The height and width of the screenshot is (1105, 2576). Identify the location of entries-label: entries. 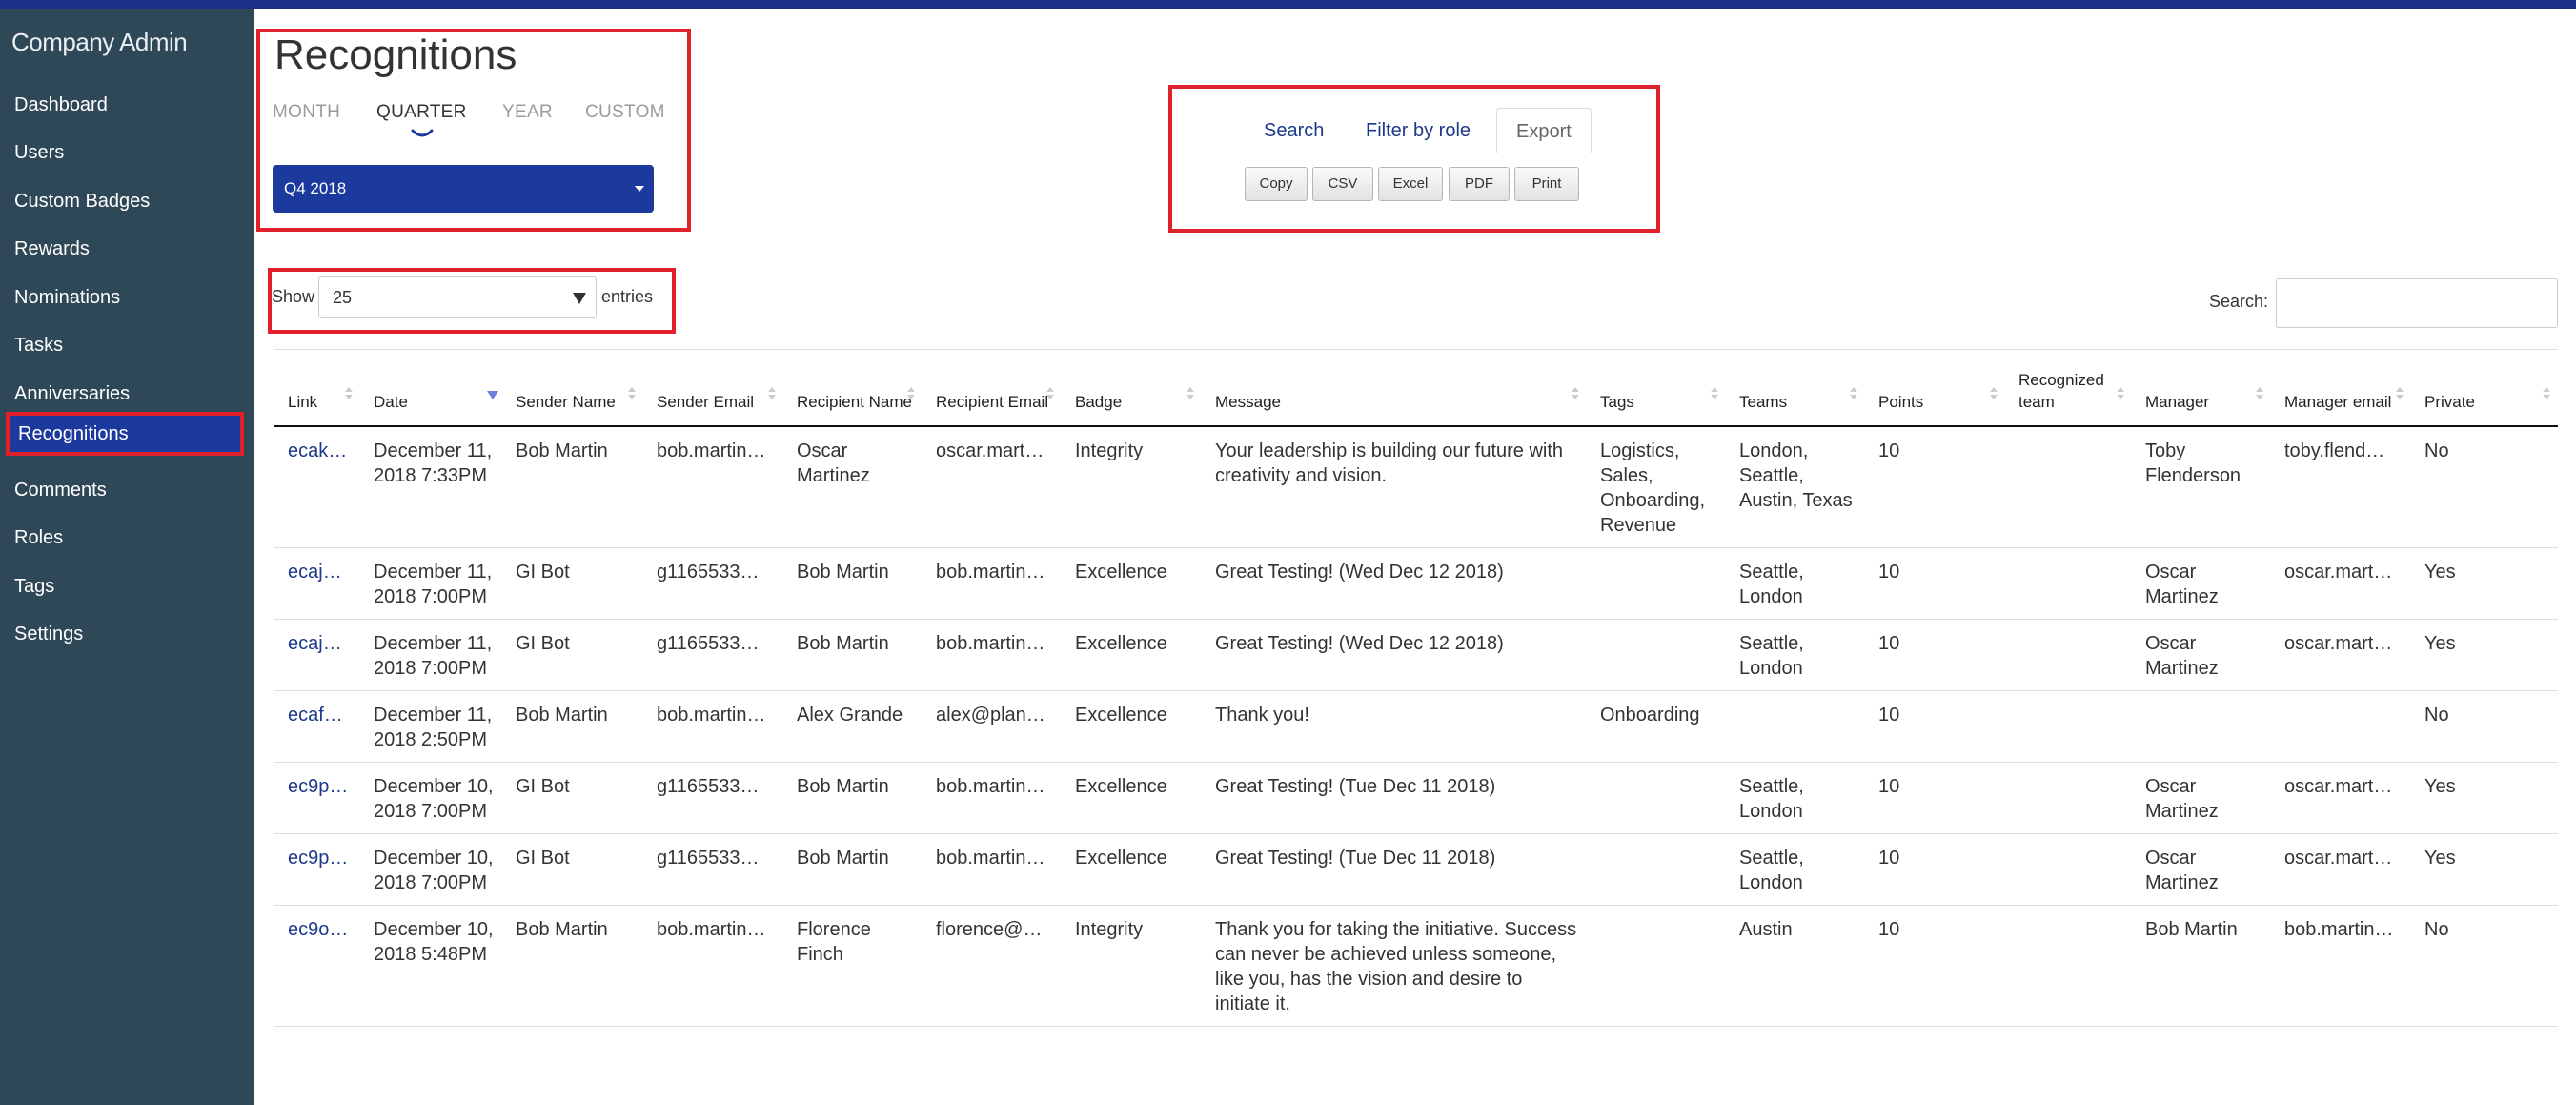
(627, 296).